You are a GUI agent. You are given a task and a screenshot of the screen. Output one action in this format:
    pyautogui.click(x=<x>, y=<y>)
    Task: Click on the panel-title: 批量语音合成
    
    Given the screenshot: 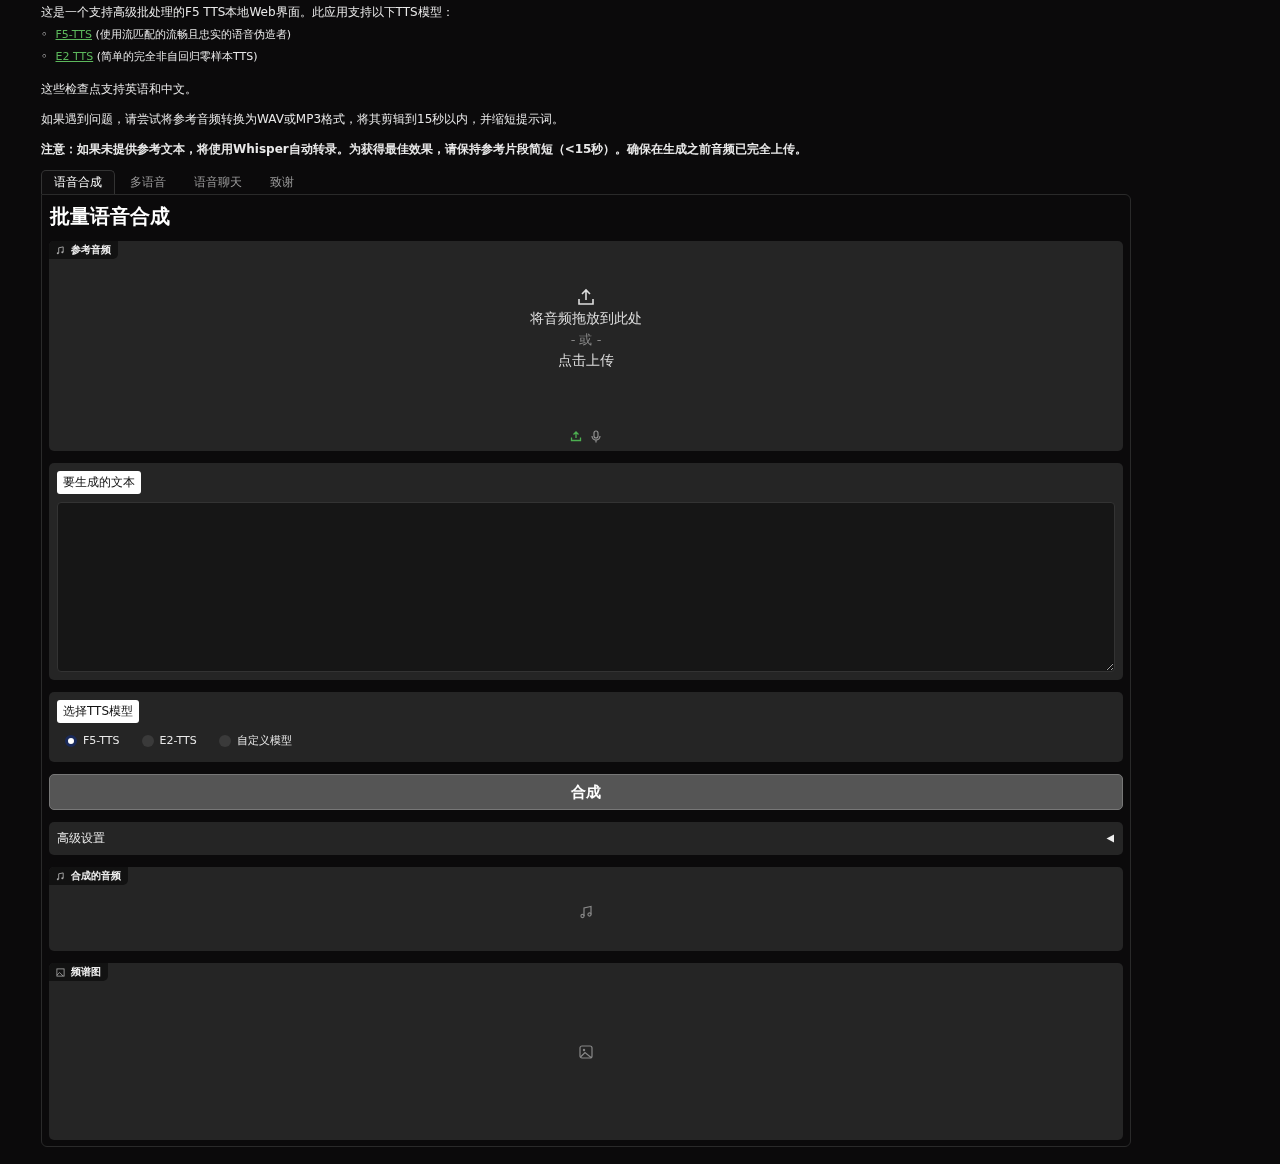 What is the action you would take?
    pyautogui.click(x=110, y=216)
    